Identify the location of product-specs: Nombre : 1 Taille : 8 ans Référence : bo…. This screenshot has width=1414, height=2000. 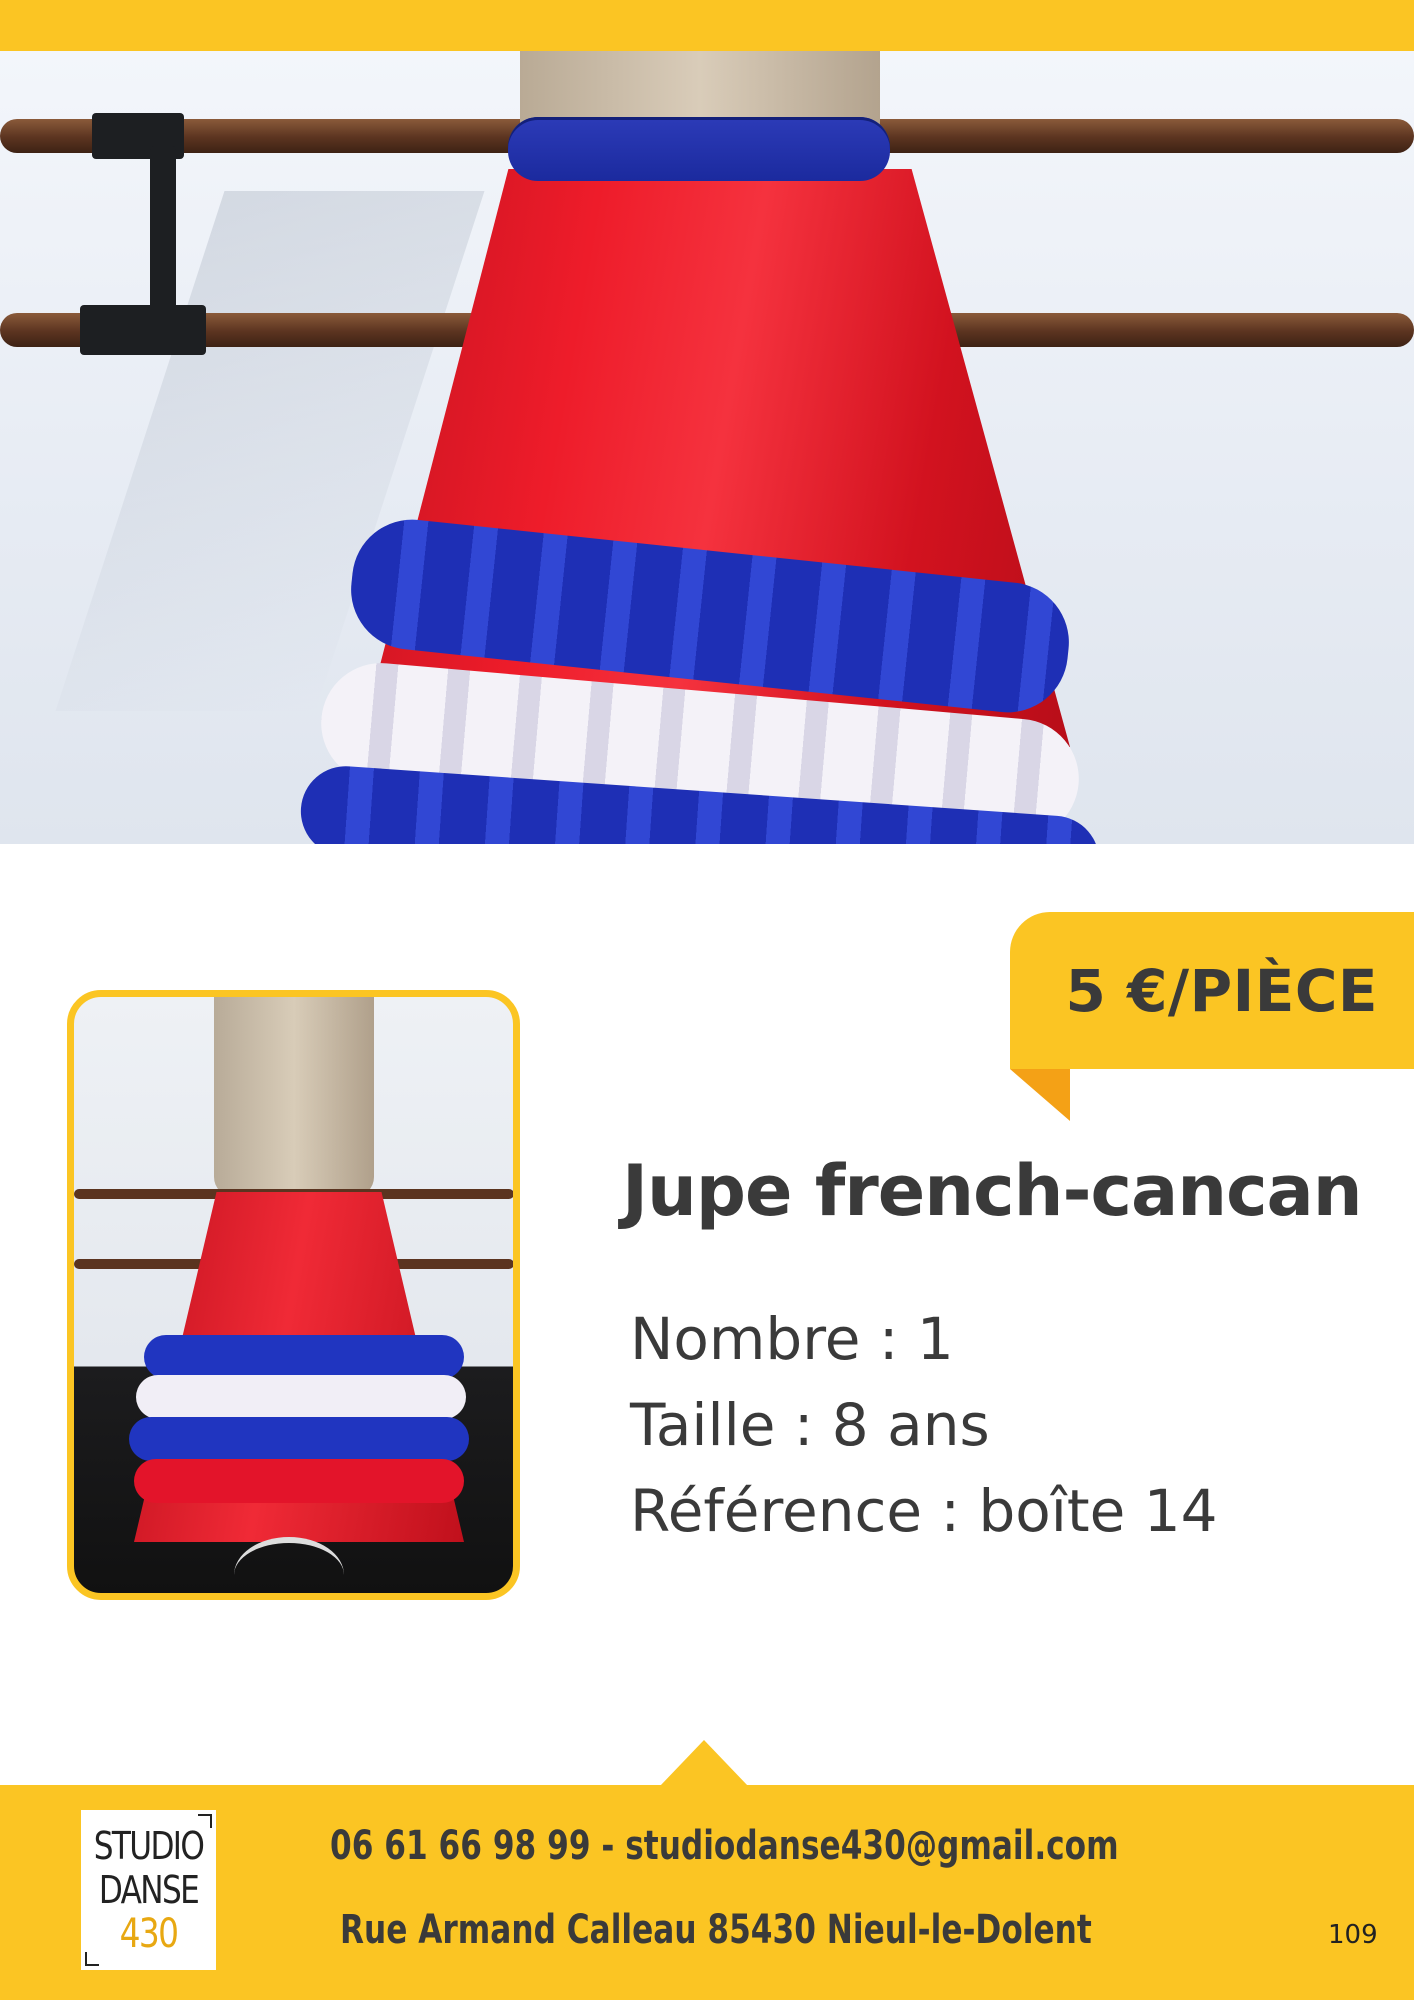
(924, 1425).